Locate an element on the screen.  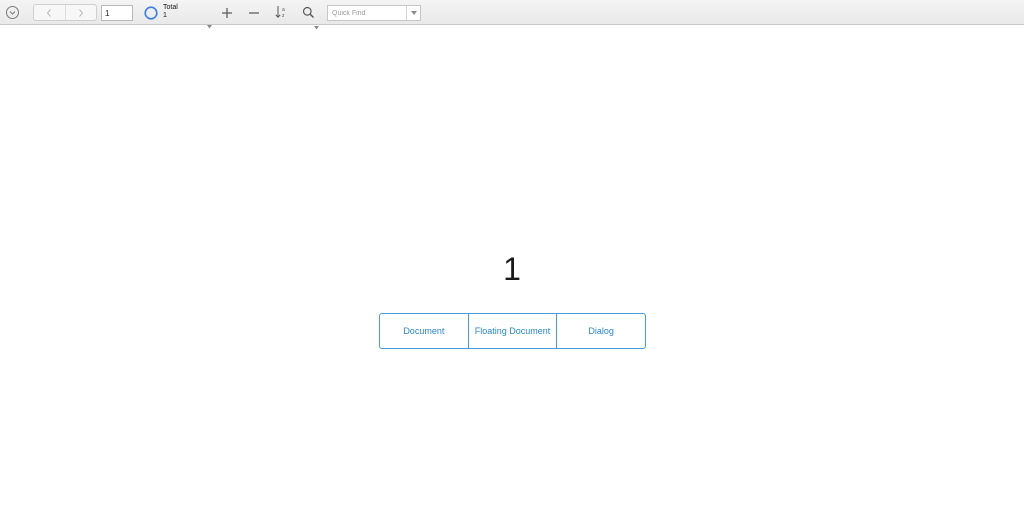
record-navigation is located at coordinates (65, 12).